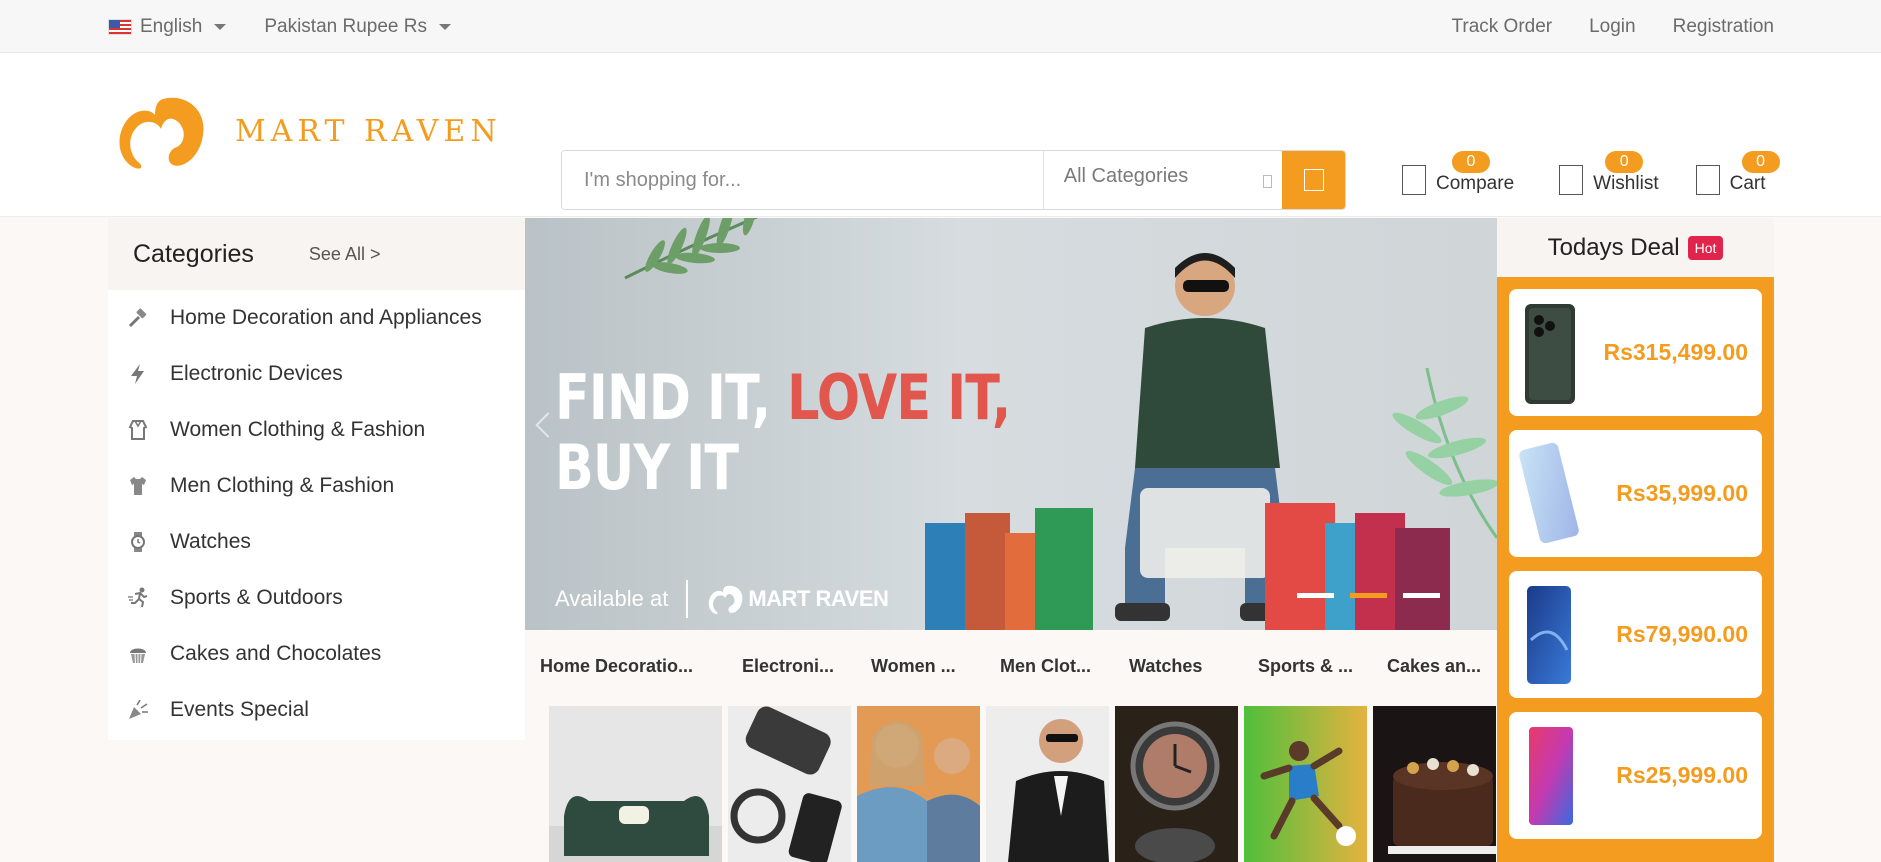 This screenshot has height=862, width=1881. I want to click on sidebar-item-label: Men Clothing & Fashion, so click(282, 485).